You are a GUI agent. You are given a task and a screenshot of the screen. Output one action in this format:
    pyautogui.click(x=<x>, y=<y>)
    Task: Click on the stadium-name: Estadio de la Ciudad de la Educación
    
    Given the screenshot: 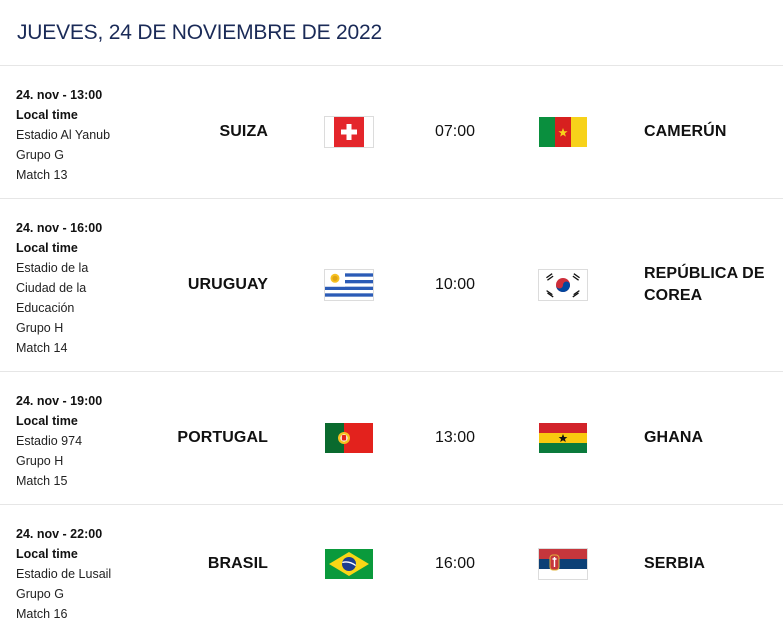 What is the action you would take?
    pyautogui.click(x=52, y=288)
    